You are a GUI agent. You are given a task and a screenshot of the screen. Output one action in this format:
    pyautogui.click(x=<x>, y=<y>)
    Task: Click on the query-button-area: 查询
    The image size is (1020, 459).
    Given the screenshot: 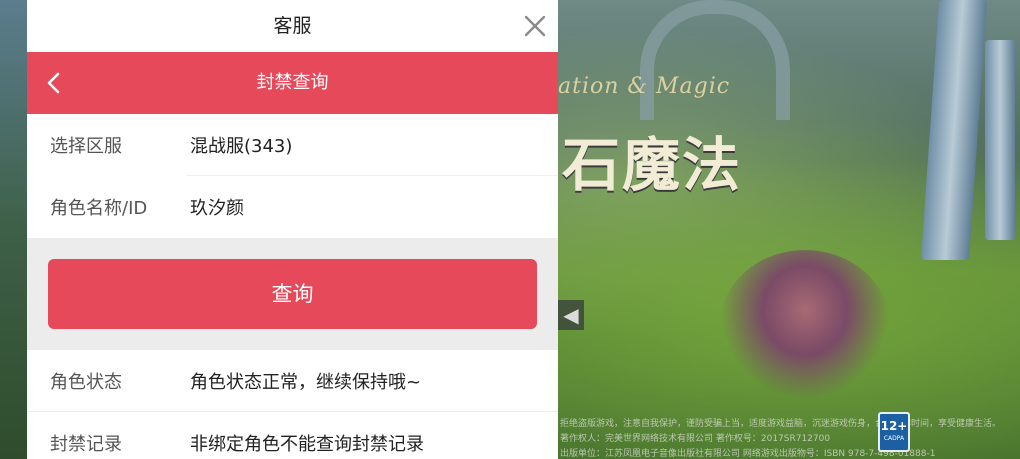 What is the action you would take?
    pyautogui.click(x=292, y=294)
    